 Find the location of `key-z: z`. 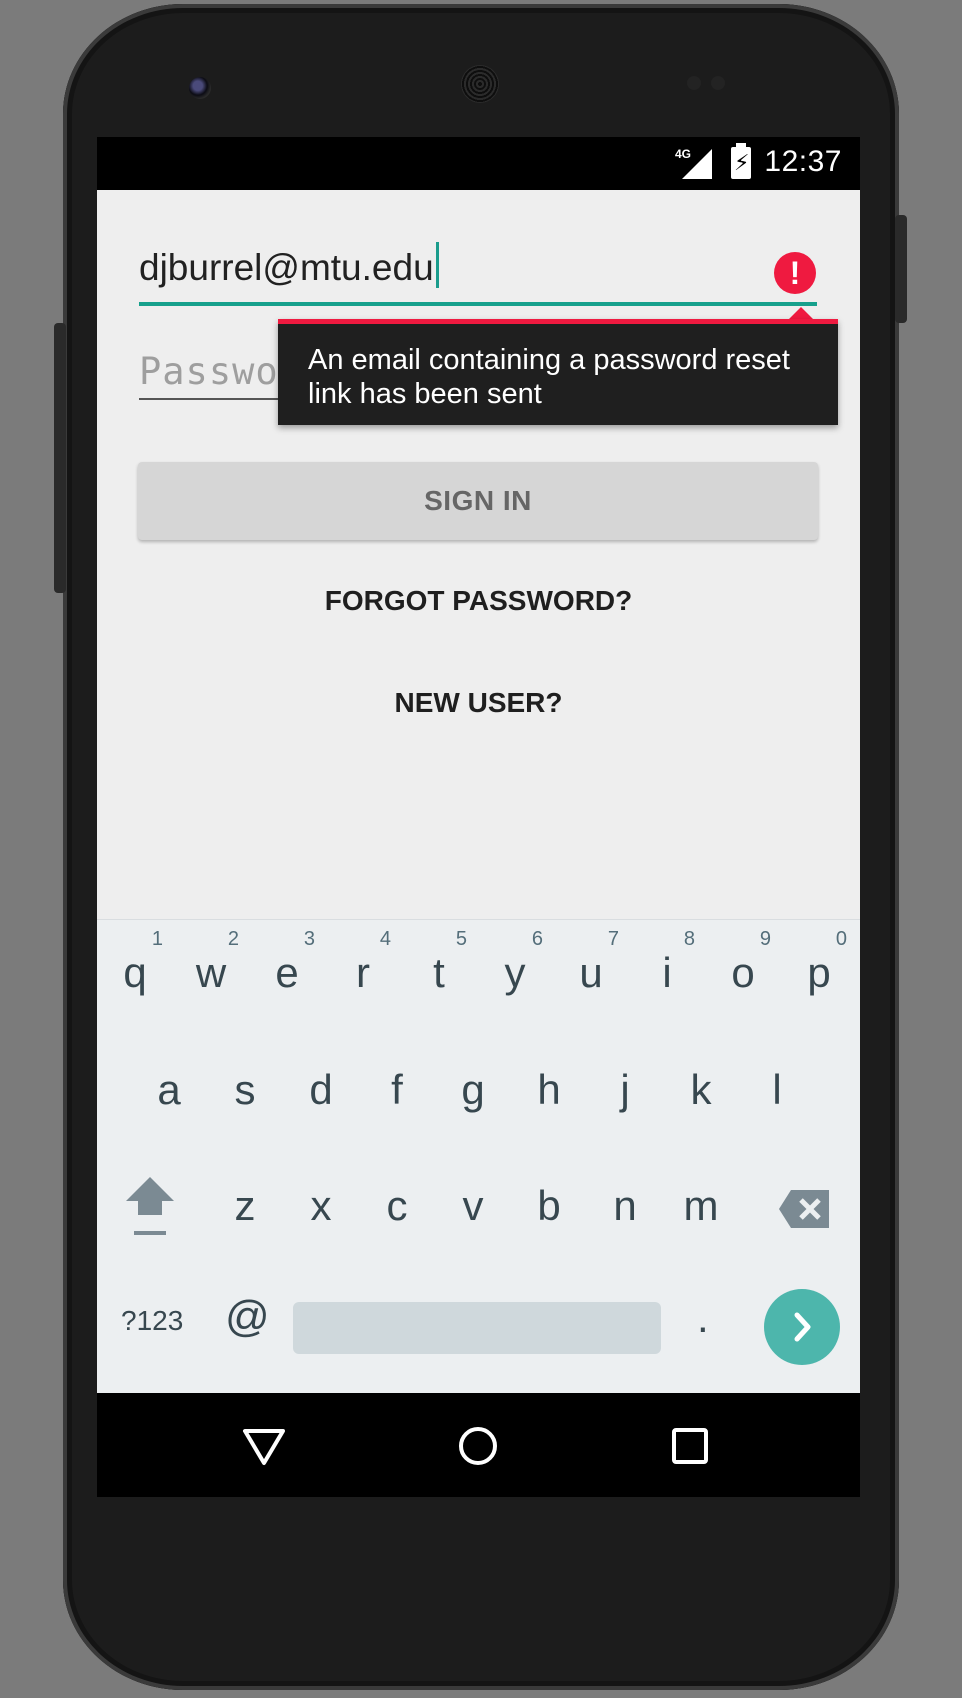

key-z: z is located at coordinates (245, 1208).